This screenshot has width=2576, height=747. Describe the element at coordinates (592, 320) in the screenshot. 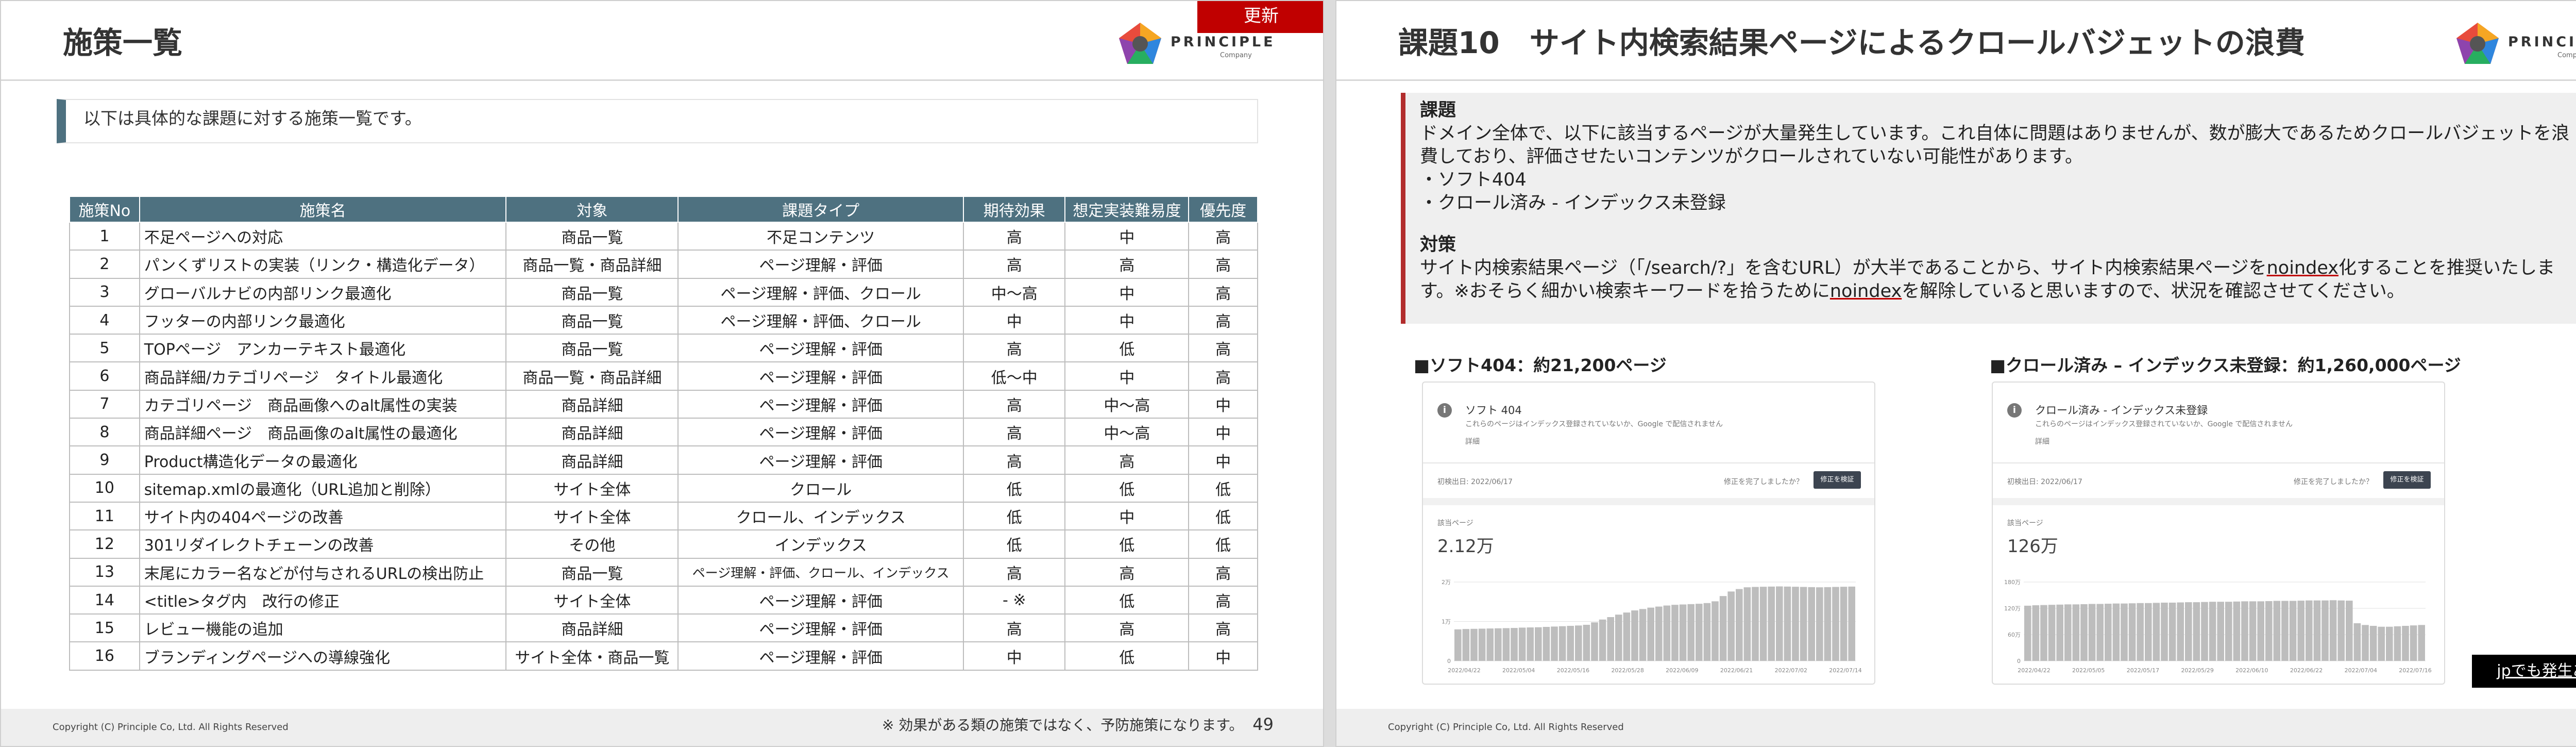

I see `table-cell: 商品一覧` at that location.